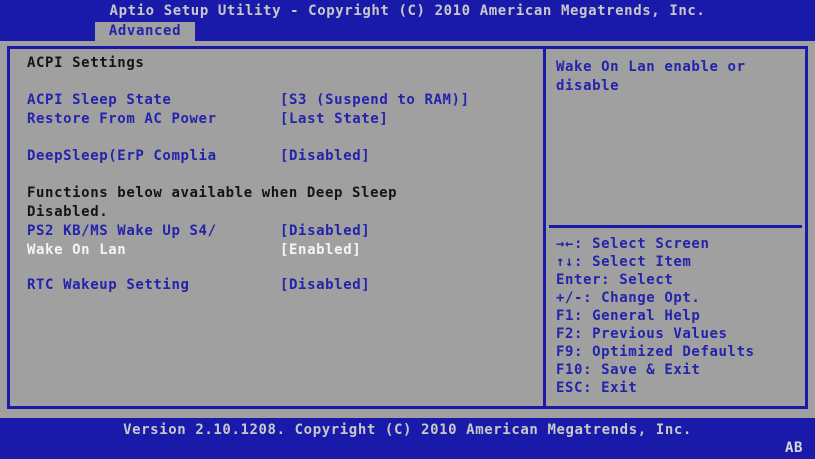  What do you see at coordinates (651, 76) in the screenshot?
I see `item-help-text: Wake On Lan enable or disable` at bounding box center [651, 76].